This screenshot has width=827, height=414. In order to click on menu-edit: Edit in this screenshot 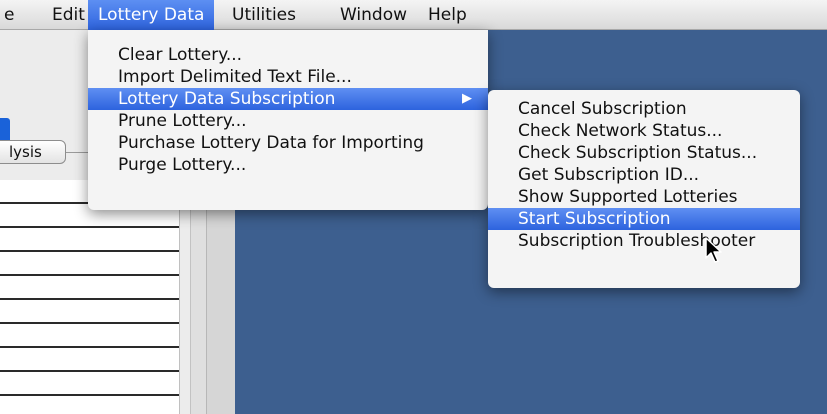, I will do `click(68, 15)`.